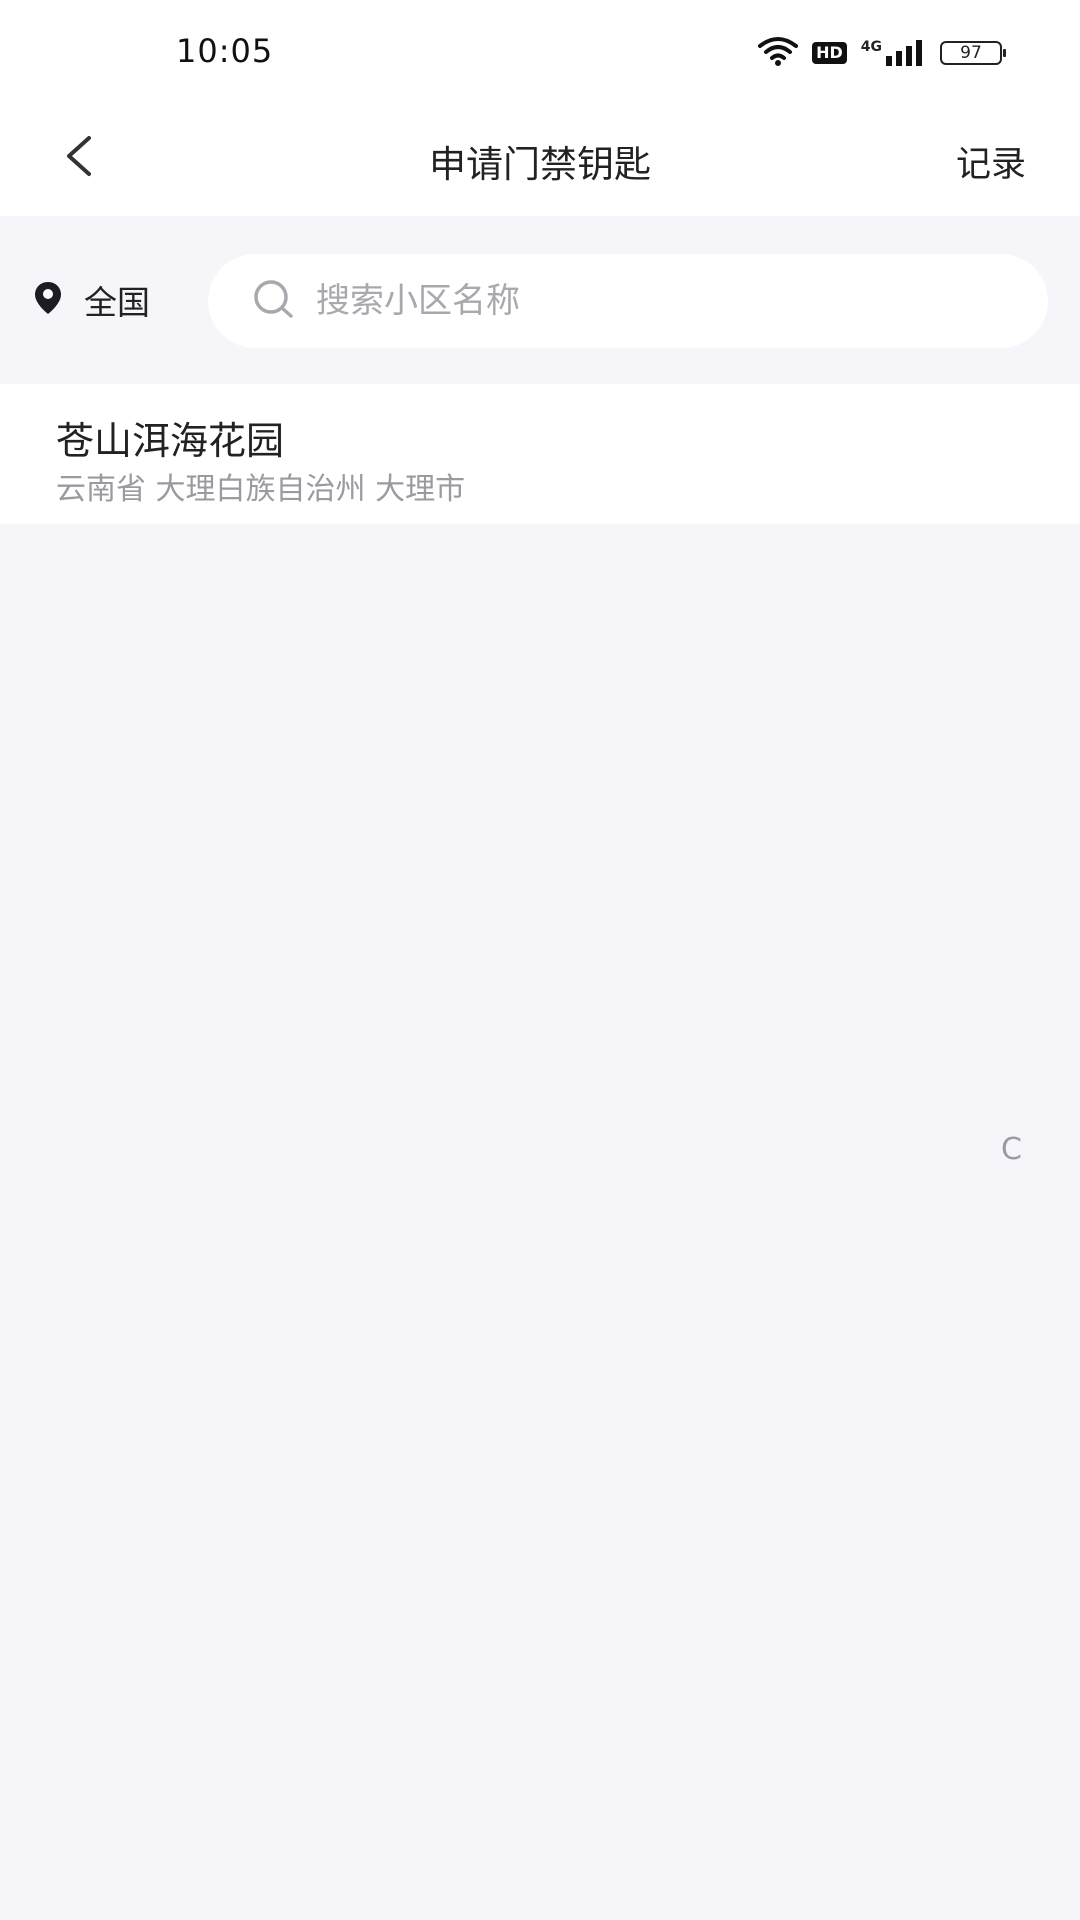 The width and height of the screenshot is (1080, 1920). I want to click on search-area: 全国, so click(540, 299).